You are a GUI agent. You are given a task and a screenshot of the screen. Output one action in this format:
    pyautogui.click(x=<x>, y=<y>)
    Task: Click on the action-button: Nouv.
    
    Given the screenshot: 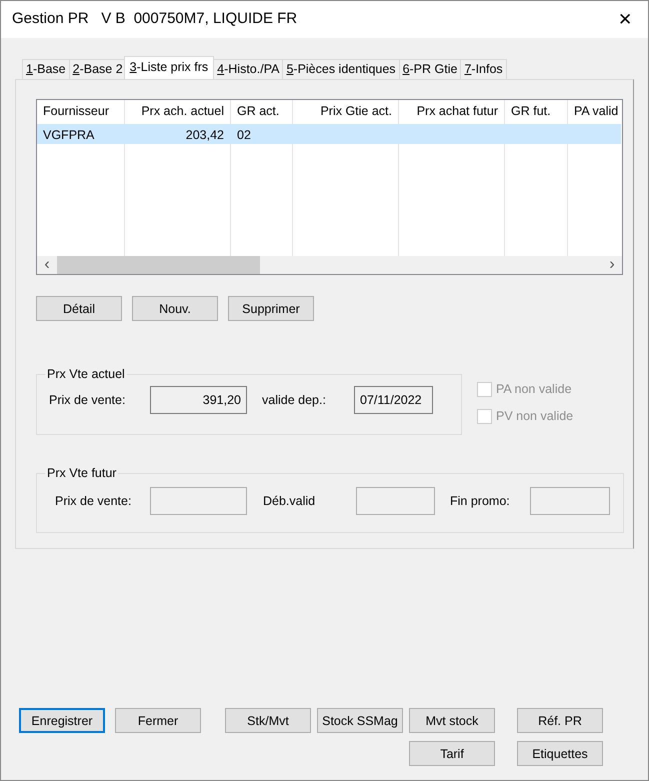 What is the action you would take?
    pyautogui.click(x=175, y=308)
    